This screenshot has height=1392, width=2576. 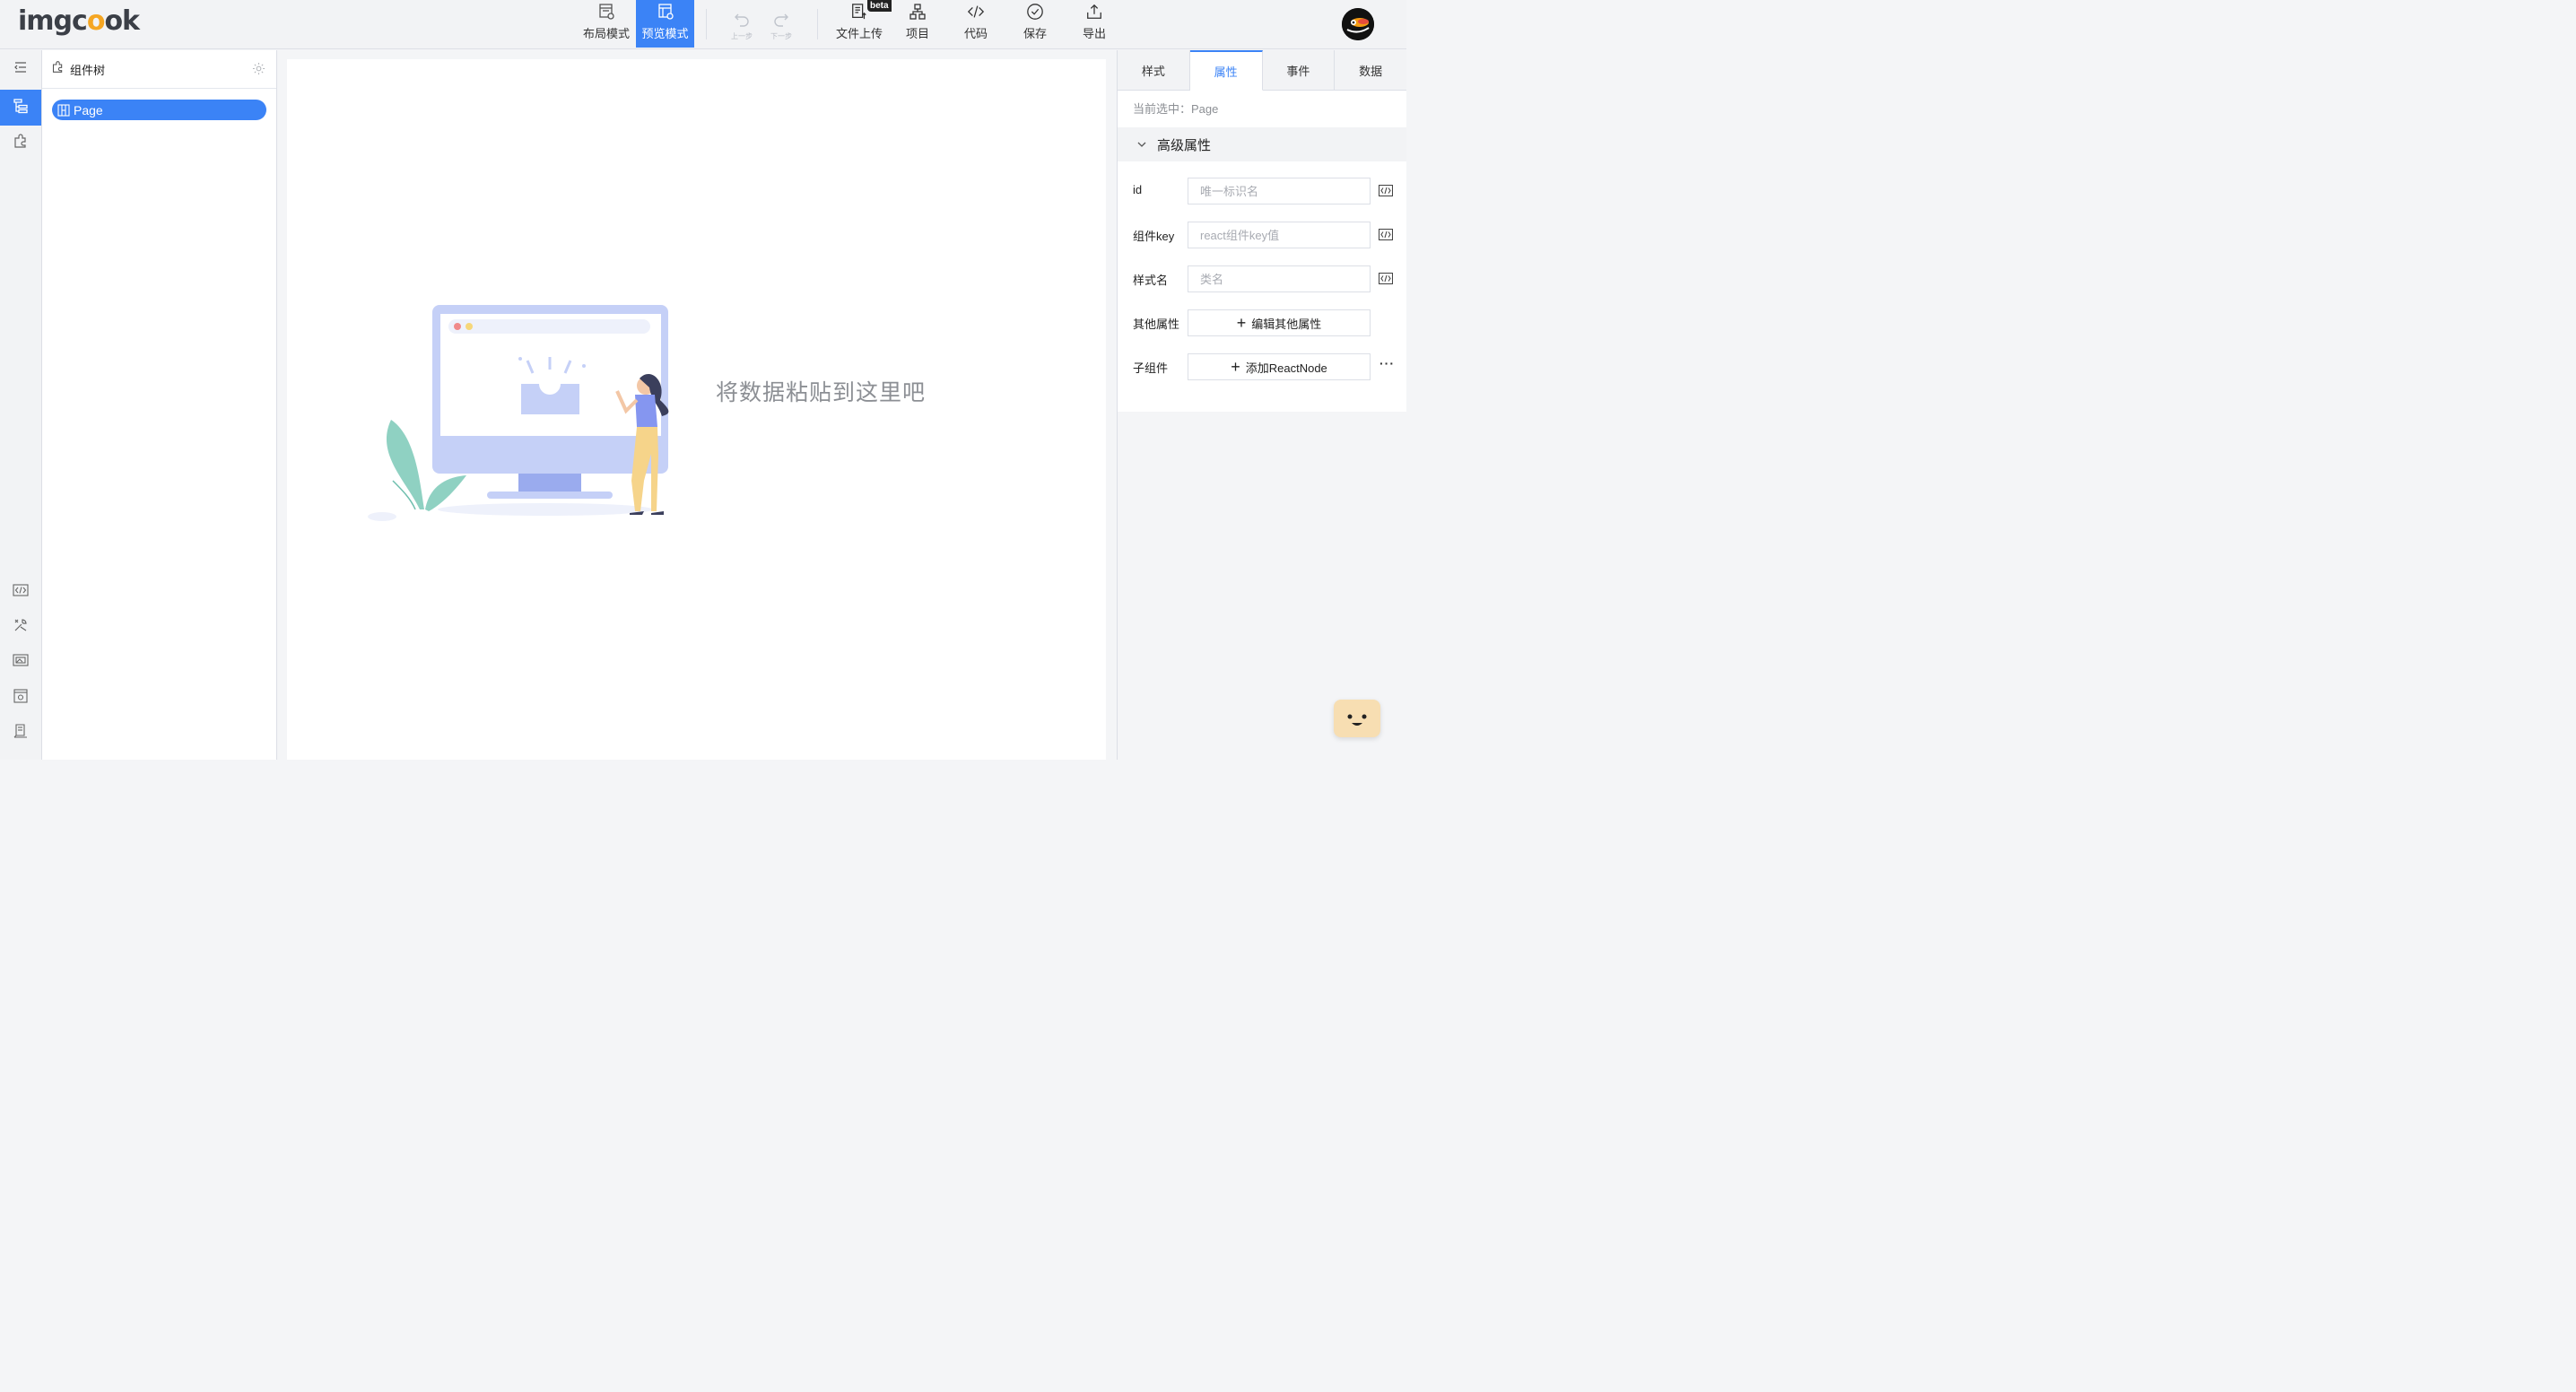 I want to click on current-selection-value: Page, so click(x=1205, y=109).